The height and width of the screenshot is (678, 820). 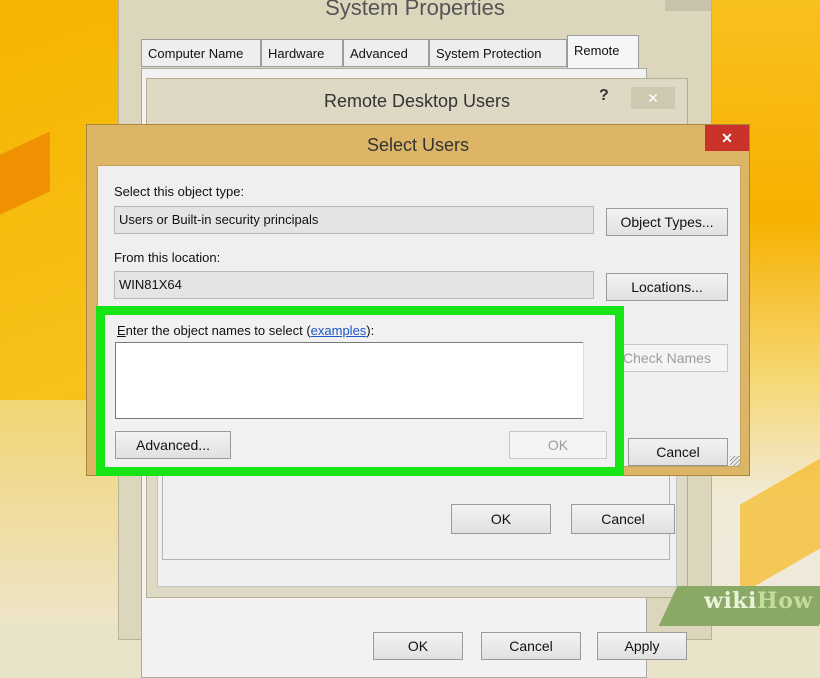 What do you see at coordinates (370, 330) in the screenshot?
I see `object-names-label-end: ):` at bounding box center [370, 330].